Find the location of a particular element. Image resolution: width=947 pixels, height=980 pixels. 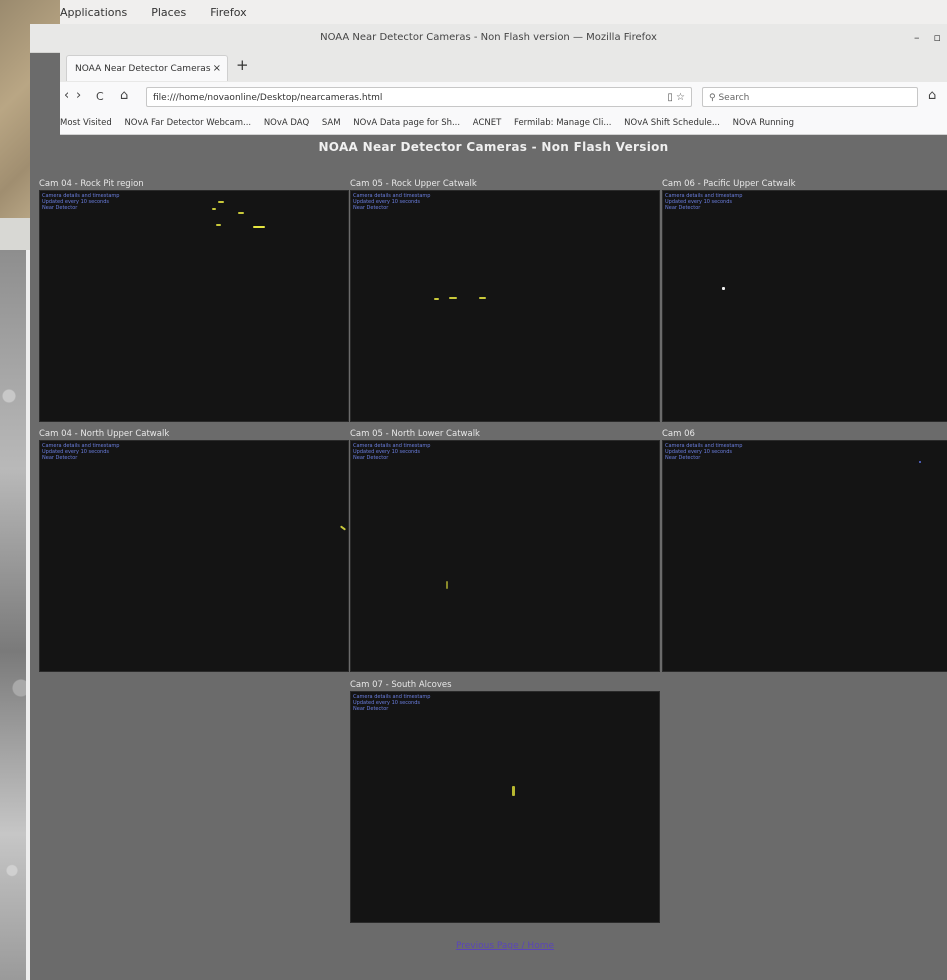

bookmark-item: NOvA DAQ is located at coordinates (286, 123).